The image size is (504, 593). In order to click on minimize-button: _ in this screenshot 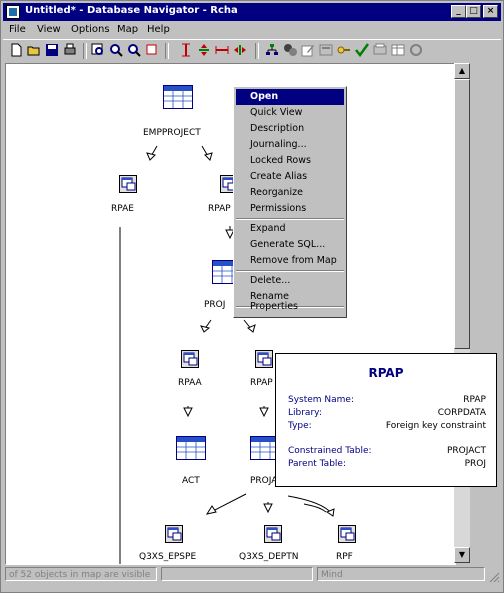, I will do `click(458, 11)`.